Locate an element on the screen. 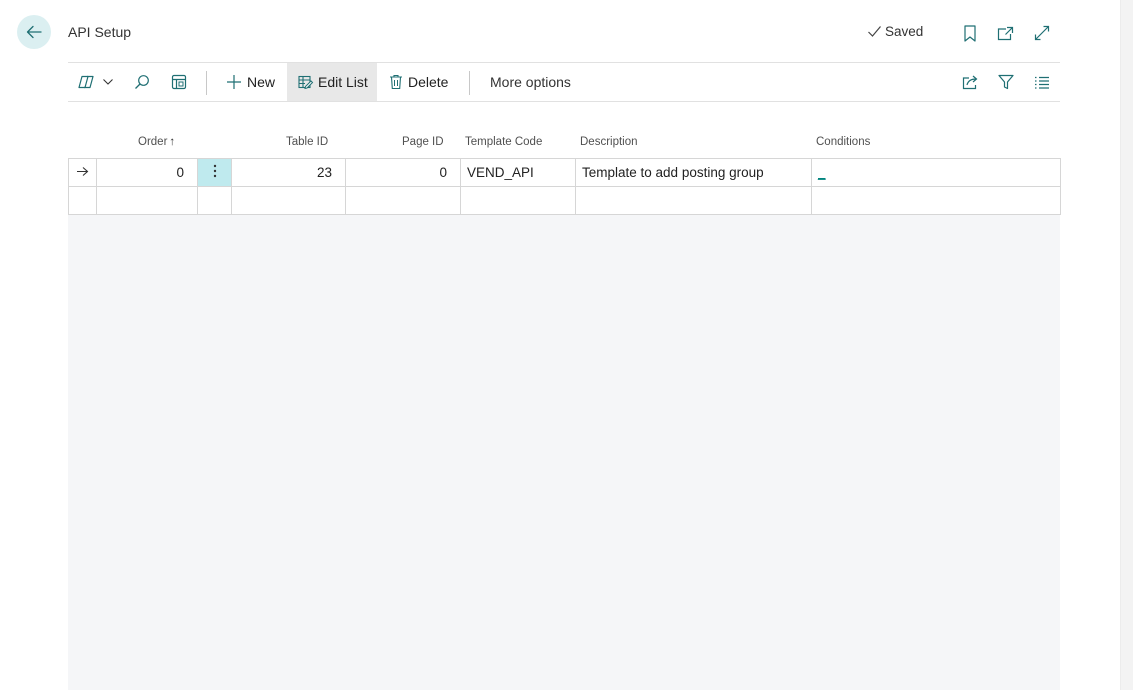 Image resolution: width=1133 pixels, height=690 pixels. cell-description: Template to add posting group is located at coordinates (693, 172).